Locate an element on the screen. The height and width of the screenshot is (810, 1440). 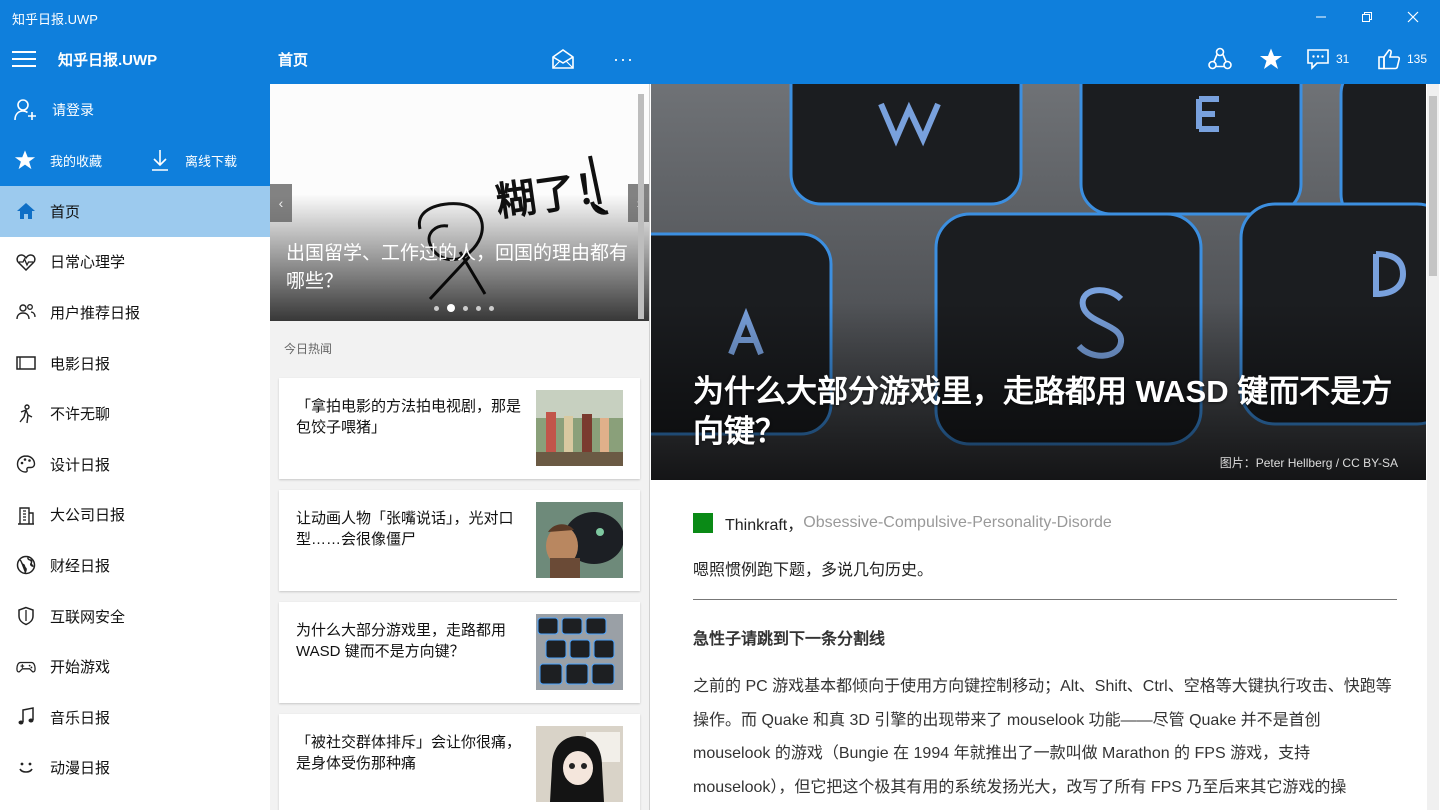
window-title: 知乎日报.UWP is located at coordinates (55, 19).